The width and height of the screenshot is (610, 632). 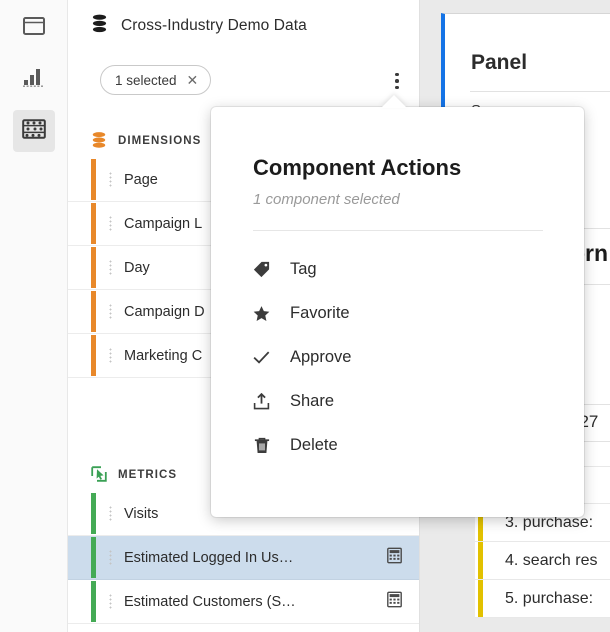 I want to click on rail-item-panels, so click(x=34, y=28).